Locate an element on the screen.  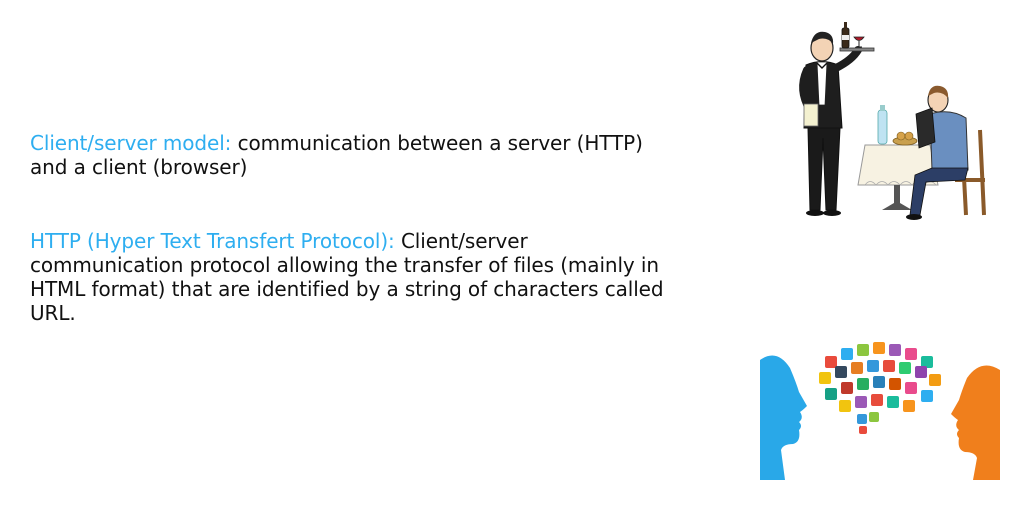
waiter-figure is located at coordinates (837, 119).